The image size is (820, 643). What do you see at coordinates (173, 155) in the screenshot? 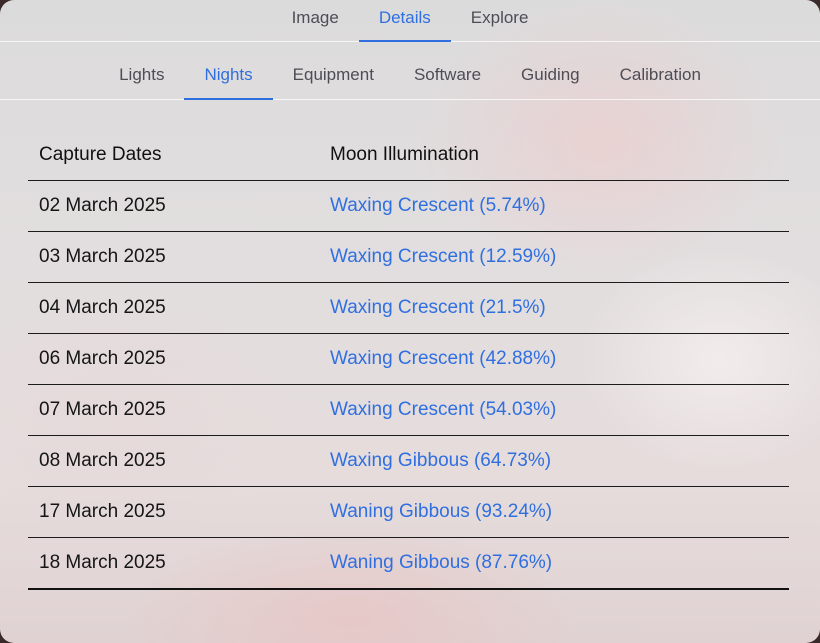
I see `column-header-capture-dates: Capture Dates` at bounding box center [173, 155].